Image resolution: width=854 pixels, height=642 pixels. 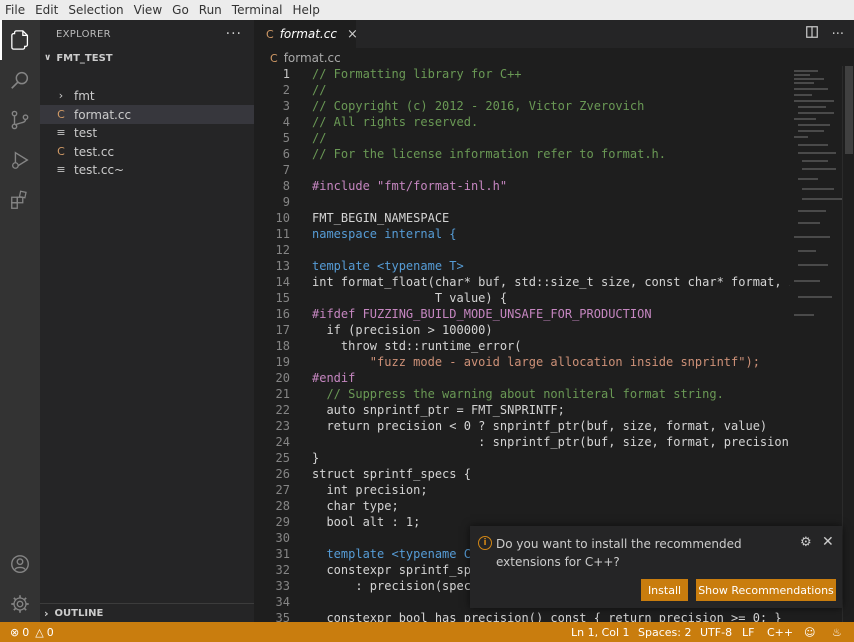 What do you see at coordinates (274, 58) in the screenshot?
I see `cpp-file-icon: C` at bounding box center [274, 58].